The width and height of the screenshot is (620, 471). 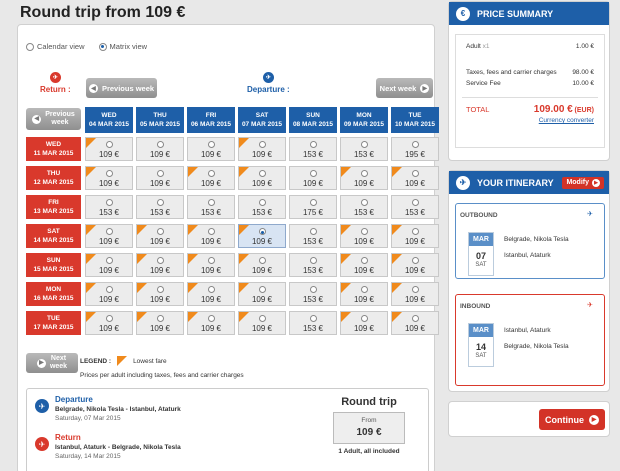 I want to click on next-week-button: Next week ▶, so click(x=404, y=88).